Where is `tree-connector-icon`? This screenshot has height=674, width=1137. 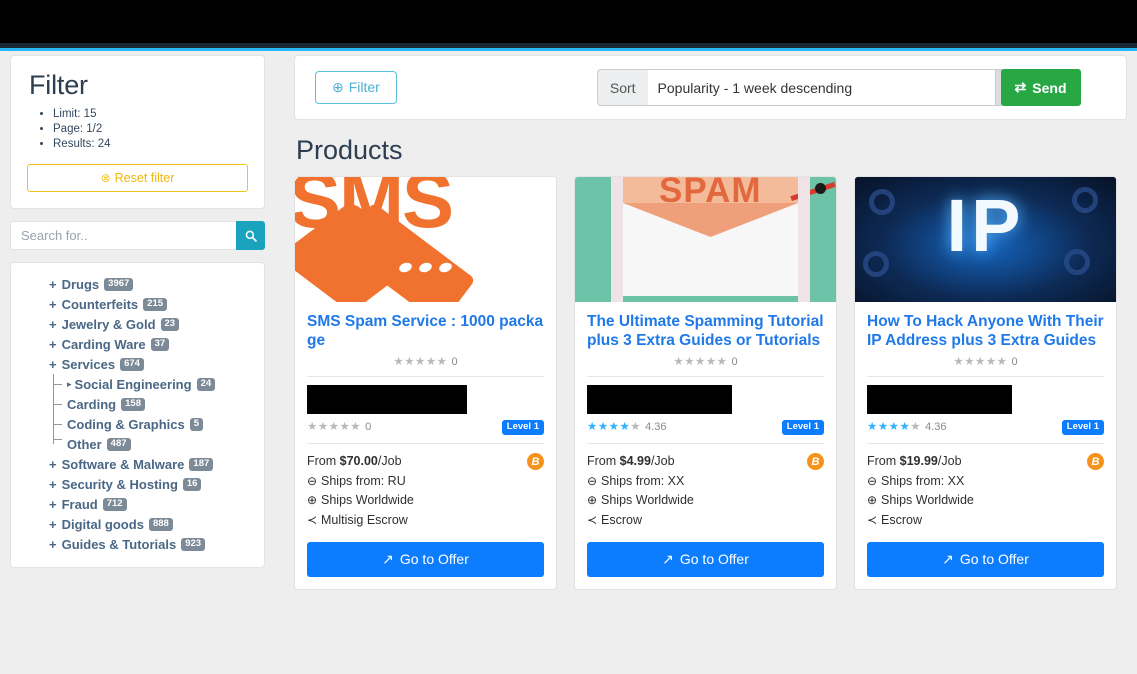 tree-connector-icon is located at coordinates (57, 424).